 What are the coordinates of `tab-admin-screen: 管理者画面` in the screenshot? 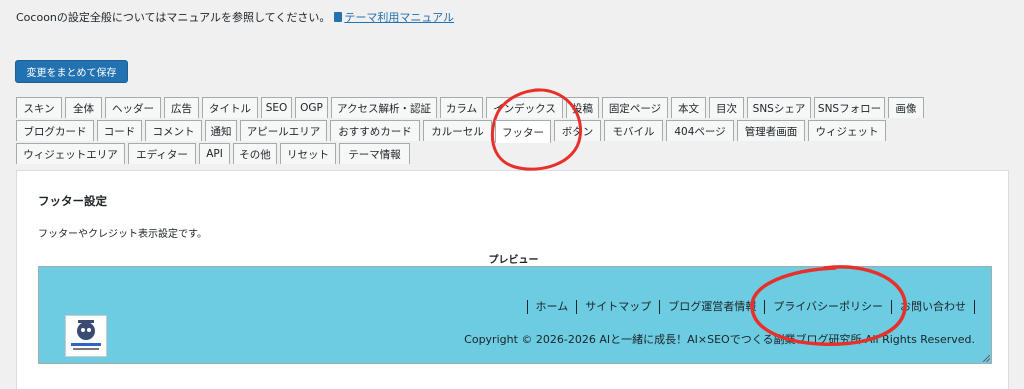 It's located at (771, 130).